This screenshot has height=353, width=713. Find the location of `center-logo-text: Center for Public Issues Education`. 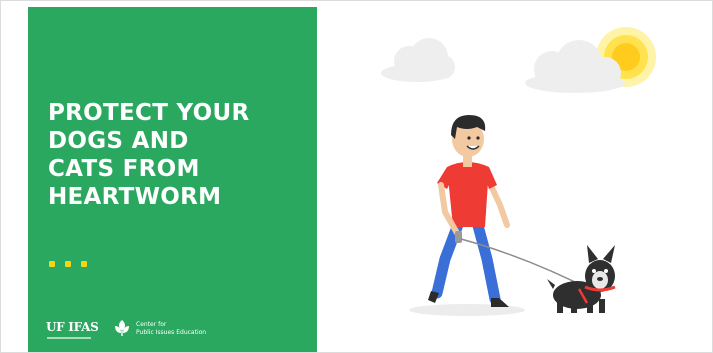

center-logo-text: Center for Public Issues Education is located at coordinates (171, 329).